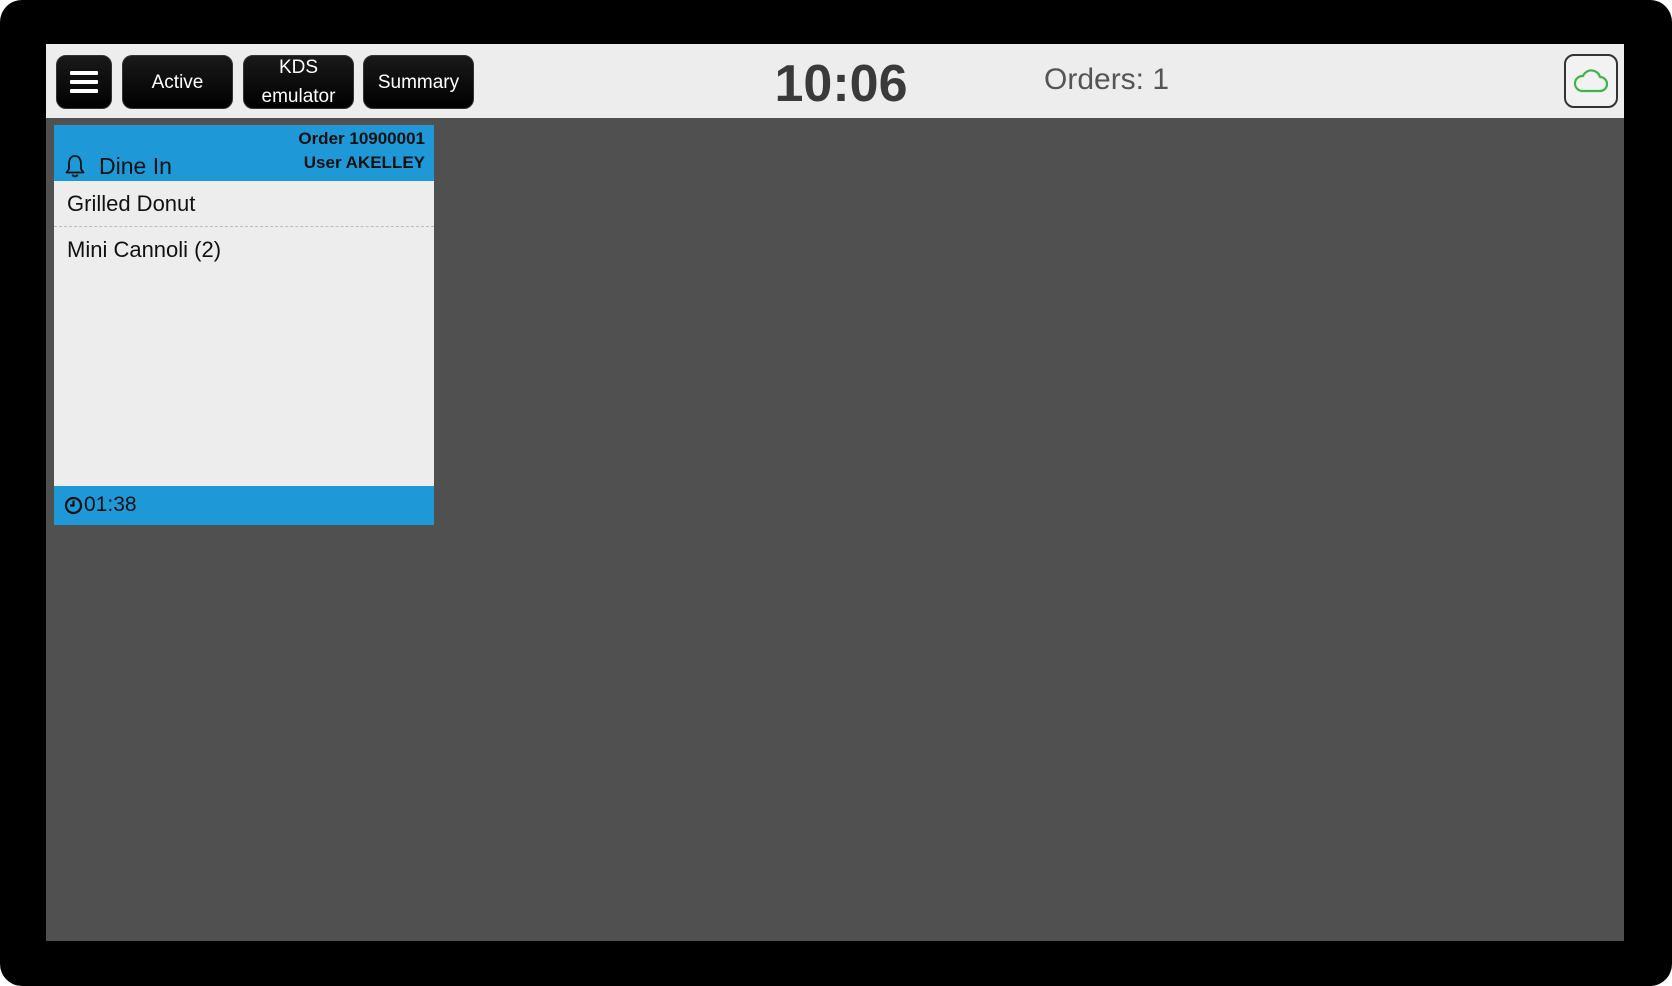 The height and width of the screenshot is (986, 1672). What do you see at coordinates (298, 82) in the screenshot?
I see `kds-emulator-button: KDS emulator` at bounding box center [298, 82].